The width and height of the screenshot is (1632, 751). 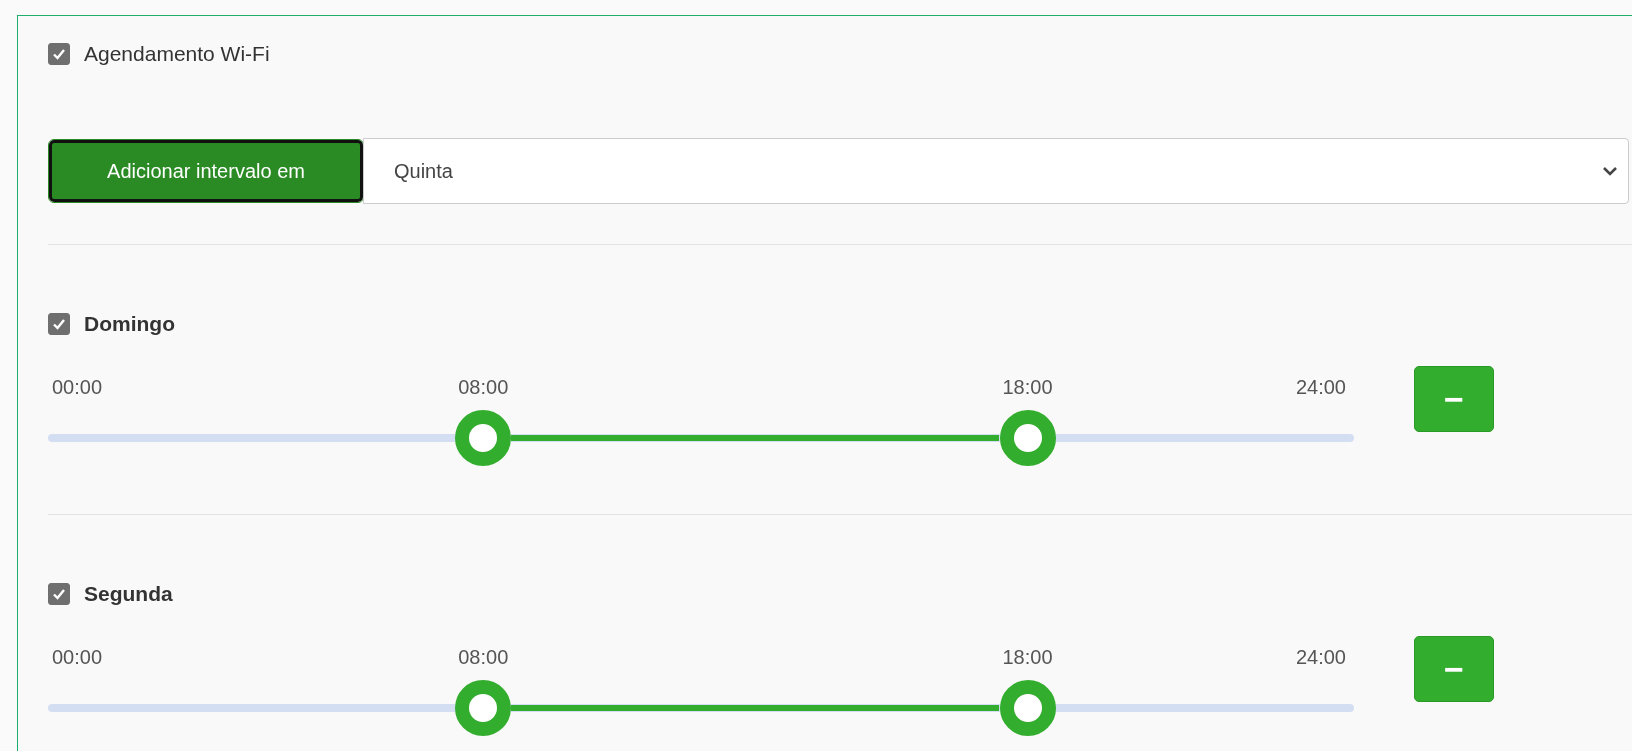 What do you see at coordinates (129, 324) in the screenshot?
I see `day-label: Domingo` at bounding box center [129, 324].